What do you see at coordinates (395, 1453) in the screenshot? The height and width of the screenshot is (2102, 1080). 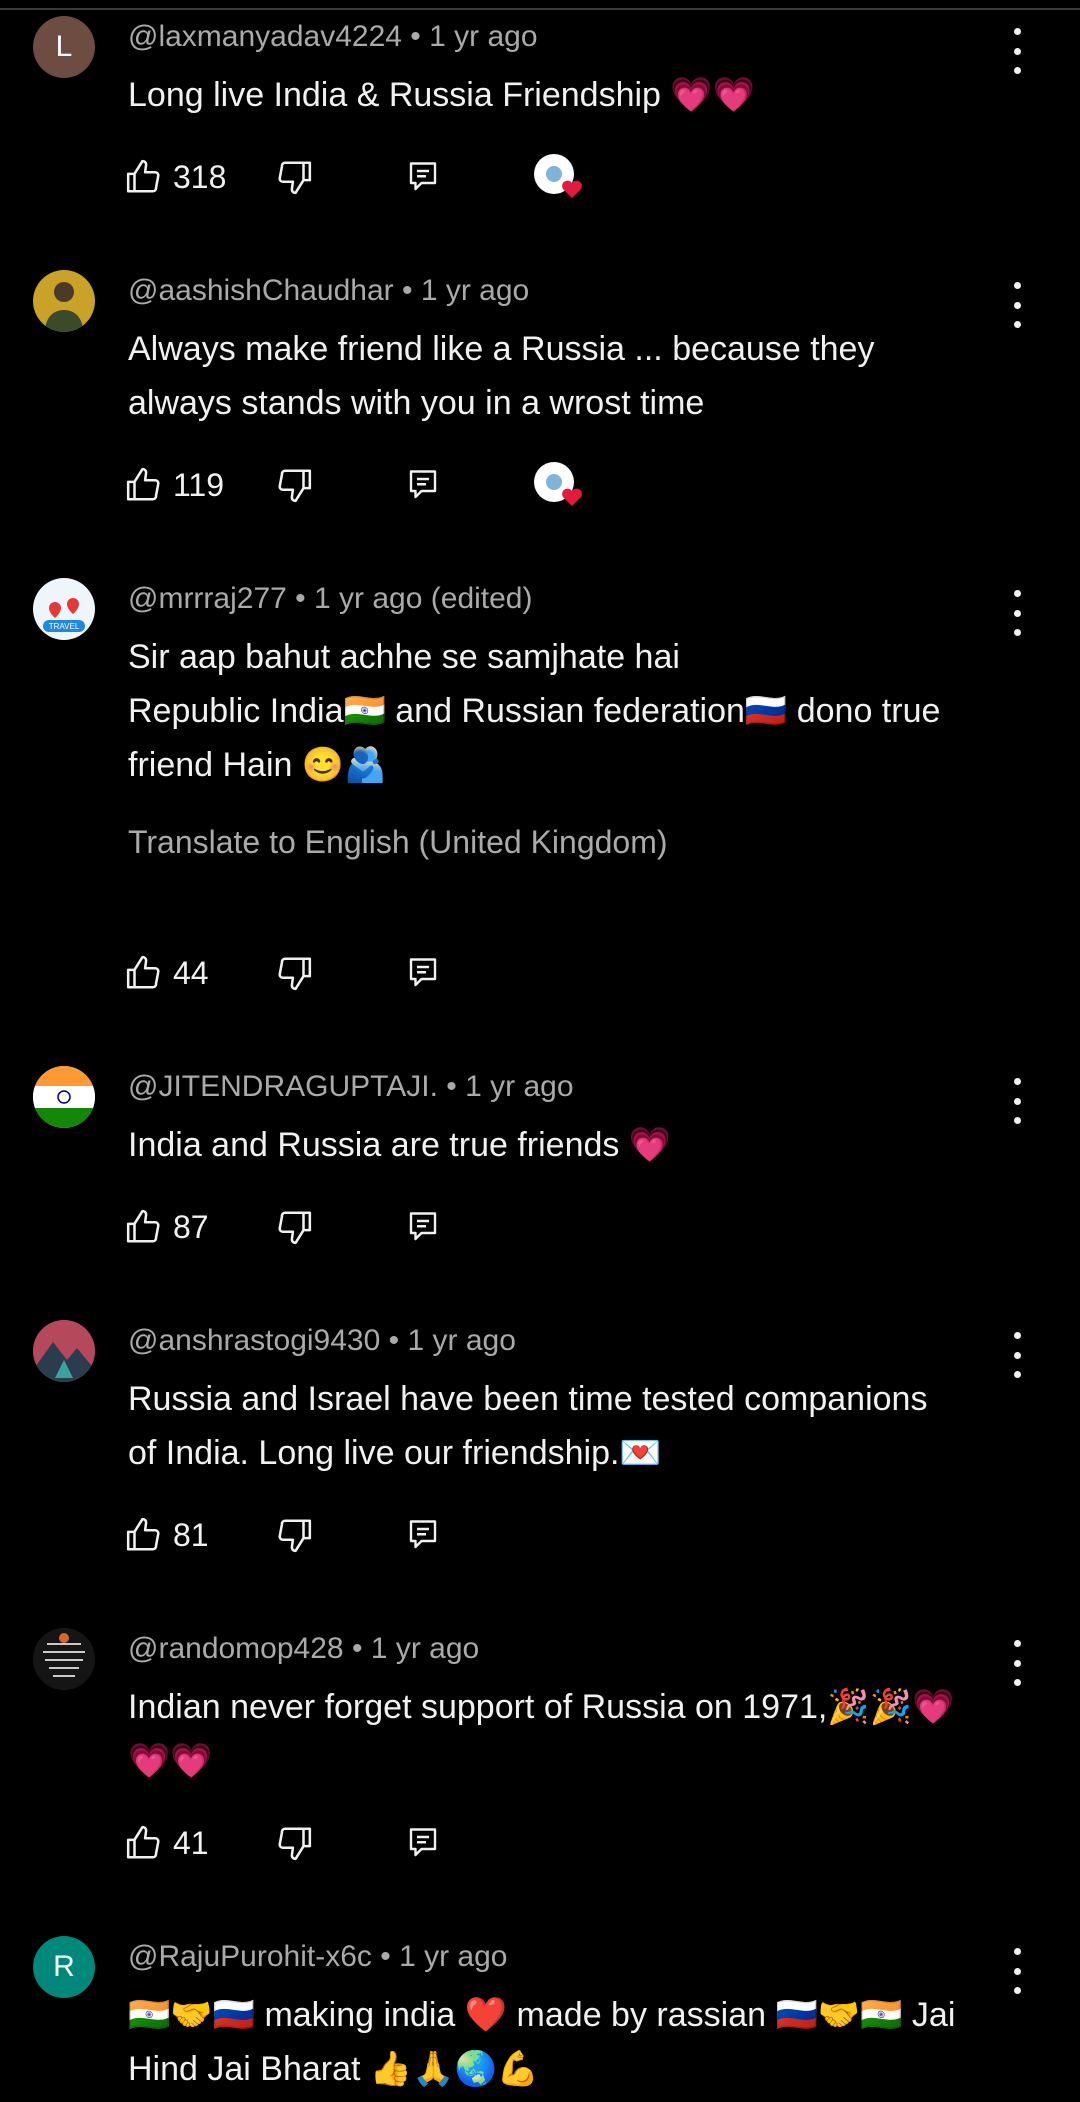 I see `comment-line: of India. Long live our friendship.💌` at bounding box center [395, 1453].